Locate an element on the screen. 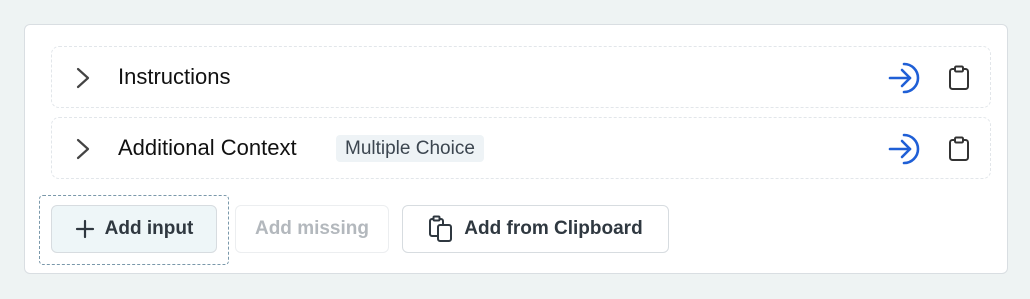 The height and width of the screenshot is (299, 1030). add-missing-button: Add missing is located at coordinates (312, 229).